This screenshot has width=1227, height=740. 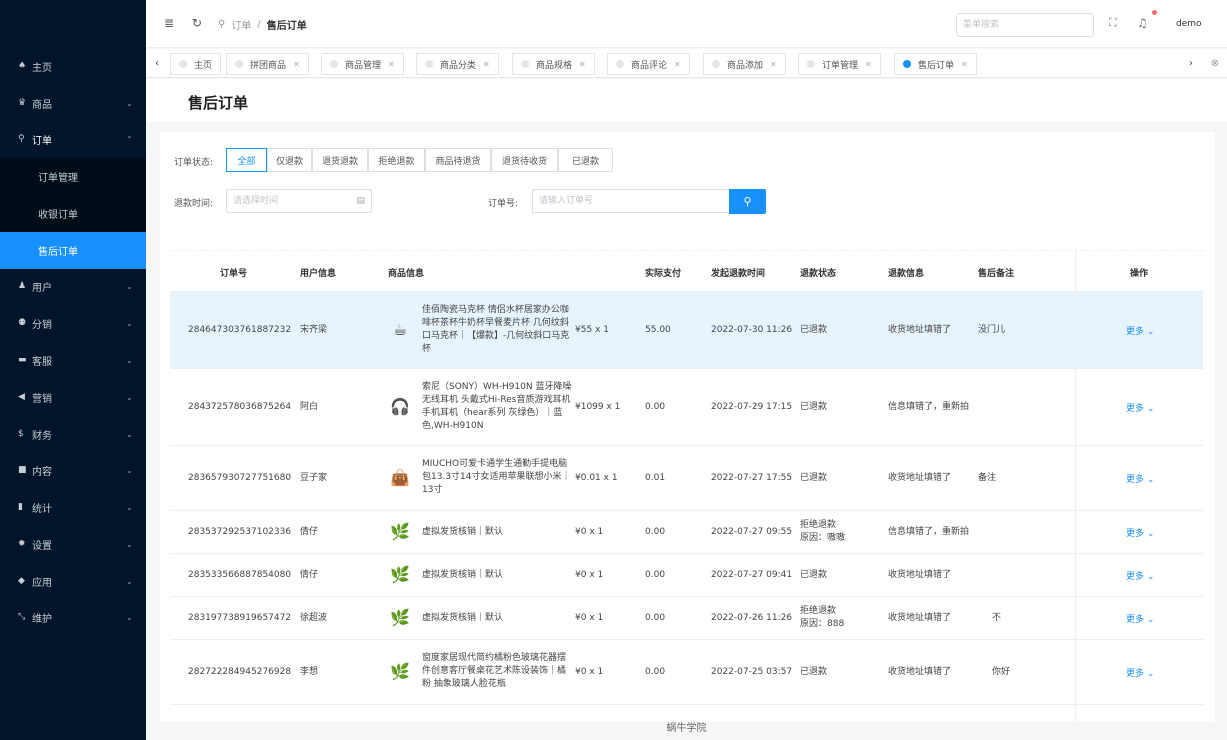 I want to click on breadcrumb-item-order: 订单, so click(x=241, y=24).